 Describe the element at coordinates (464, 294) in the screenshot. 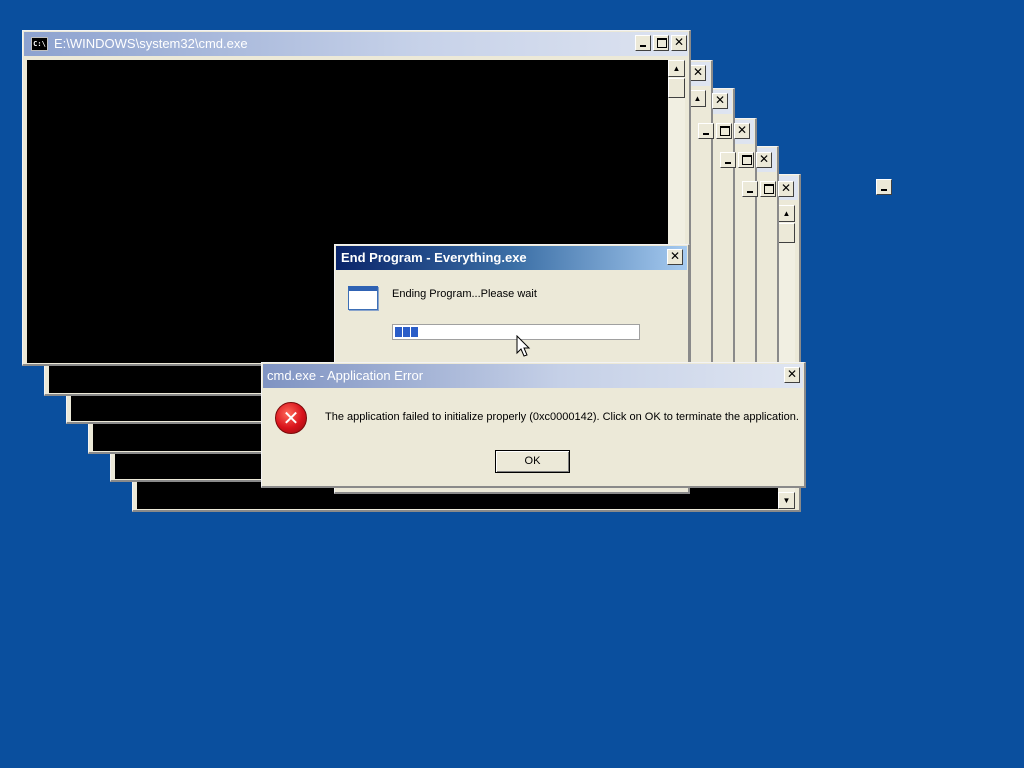

I see `end-program-message: Ending Program...Please wait` at that location.